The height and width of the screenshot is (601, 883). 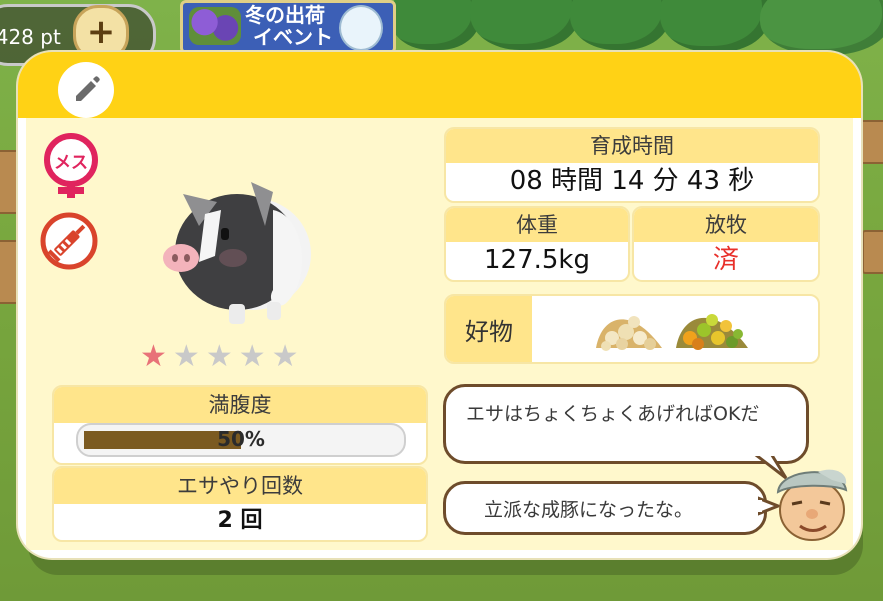 I want to click on pig-illustration, so click(x=237, y=253).